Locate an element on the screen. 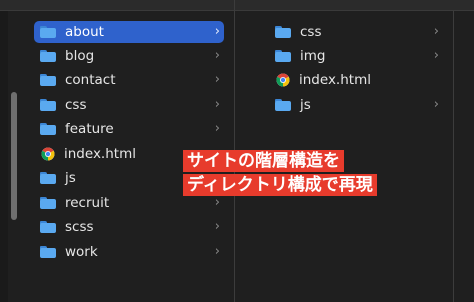 The image size is (474, 302). folder-item-about: about › is located at coordinates (129, 32).